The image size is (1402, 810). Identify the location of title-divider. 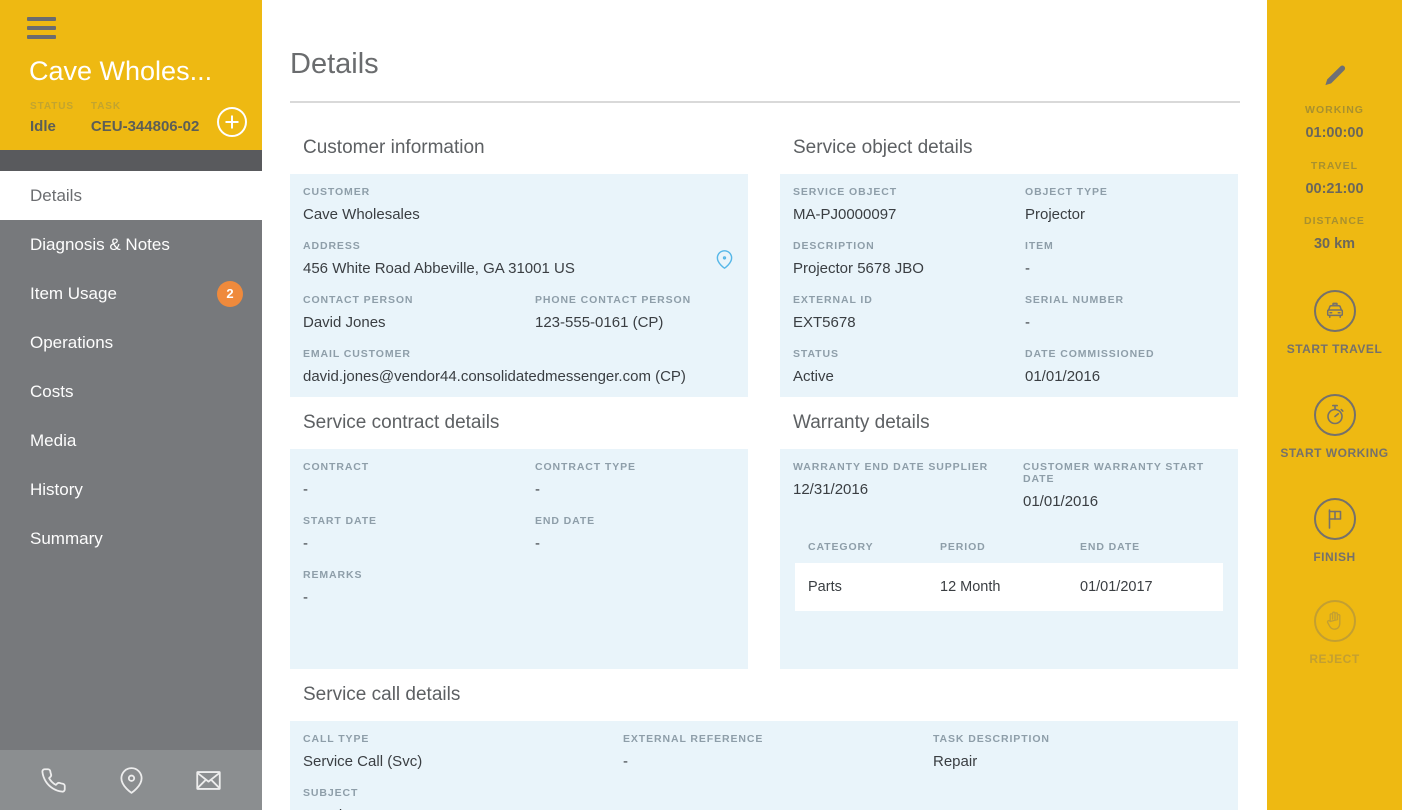
(765, 102).